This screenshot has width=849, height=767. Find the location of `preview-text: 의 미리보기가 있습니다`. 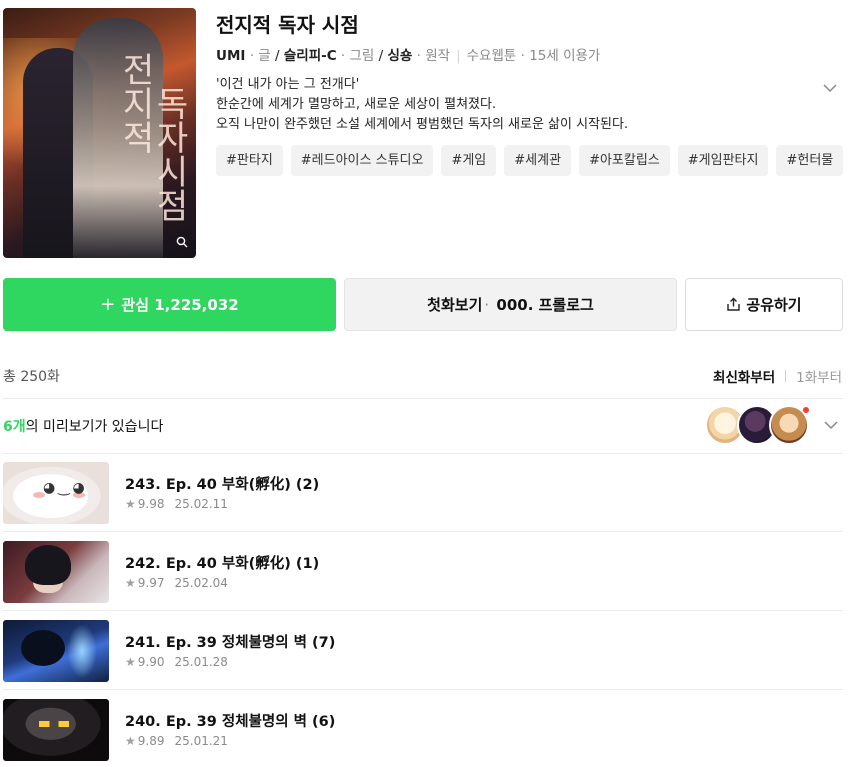

preview-text: 의 미리보기가 있습니다 is located at coordinates (94, 427).